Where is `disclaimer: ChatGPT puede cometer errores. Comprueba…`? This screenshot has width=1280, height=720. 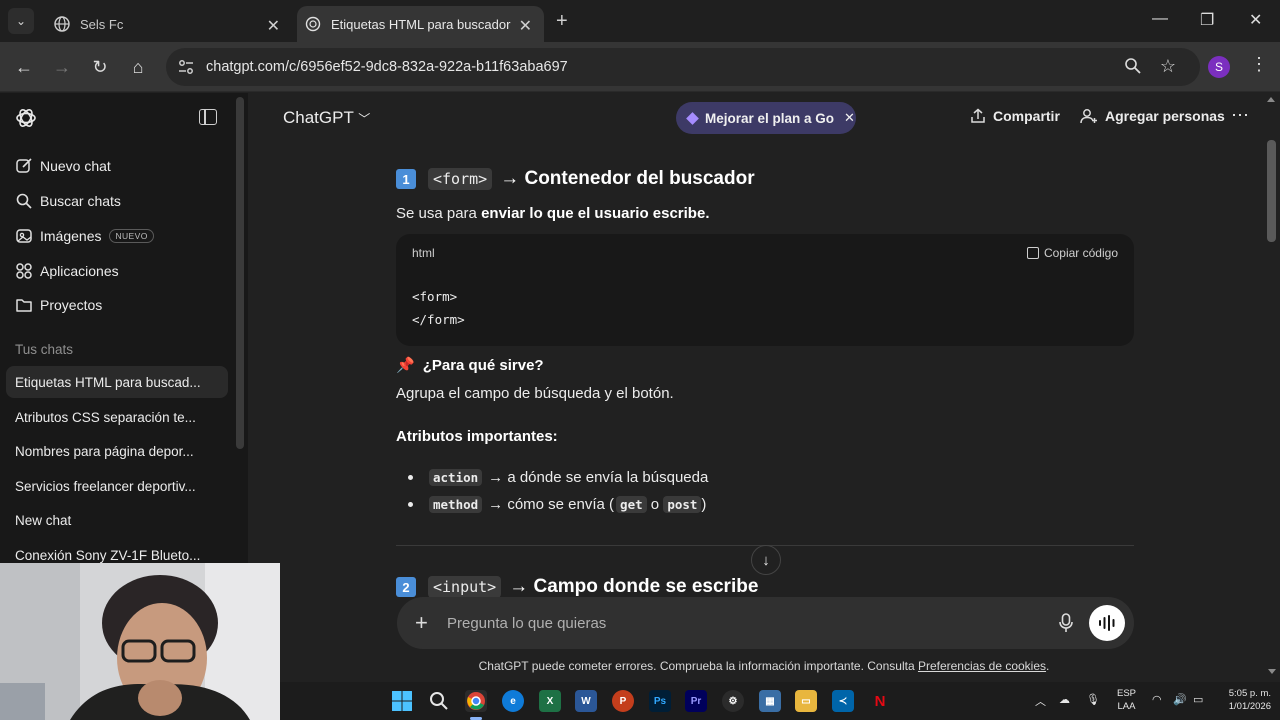
disclaimer: ChatGPT puede cometer errores. Comprueba… is located at coordinates (764, 666).